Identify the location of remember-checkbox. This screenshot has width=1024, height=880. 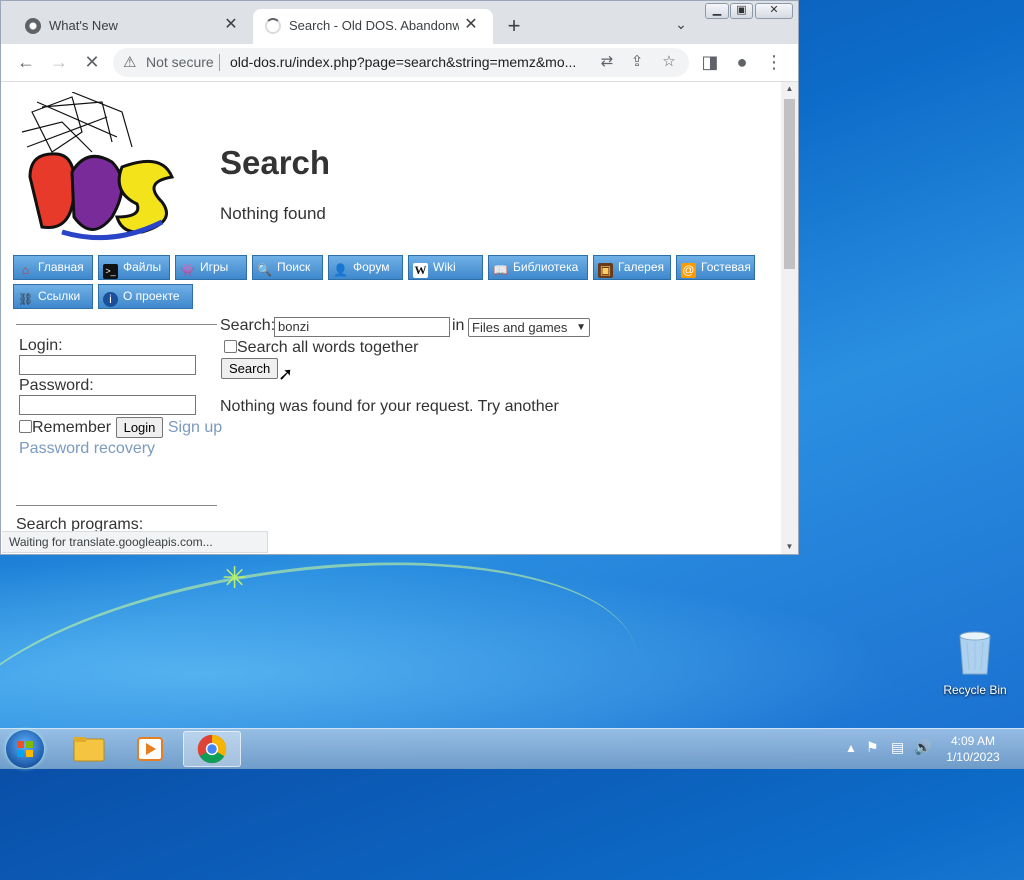
(25, 426).